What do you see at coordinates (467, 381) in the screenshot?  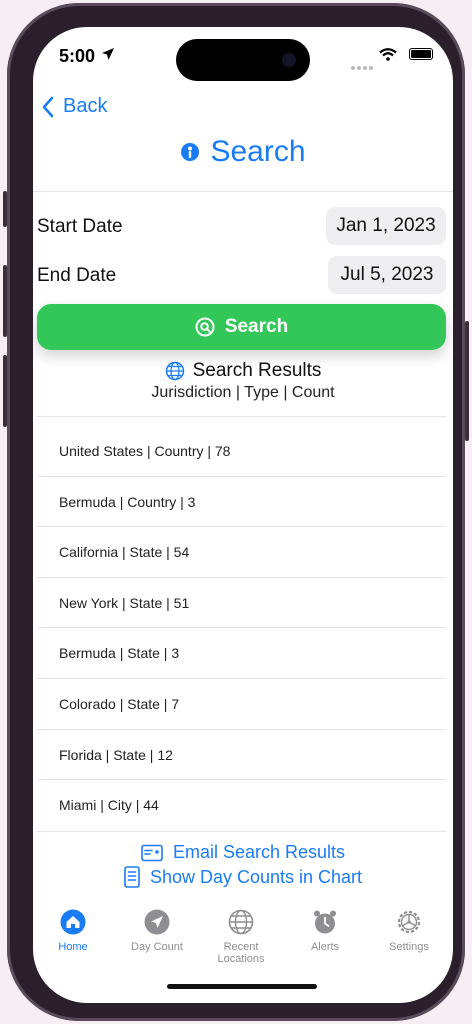 I see `power-button` at bounding box center [467, 381].